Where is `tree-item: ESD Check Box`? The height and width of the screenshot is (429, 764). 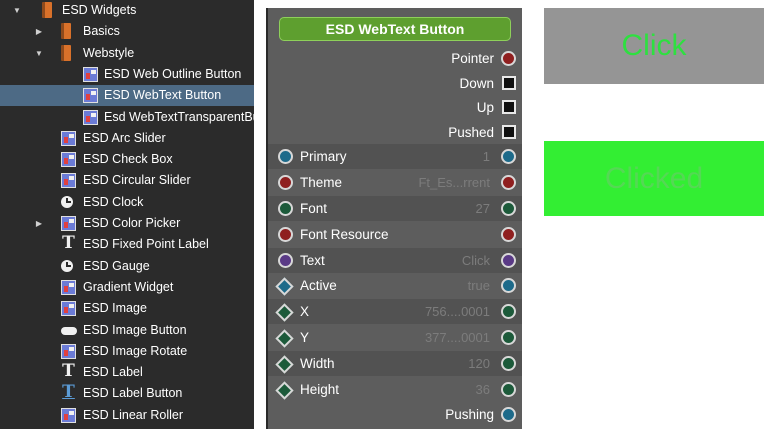 tree-item: ESD Check Box is located at coordinates (127, 159).